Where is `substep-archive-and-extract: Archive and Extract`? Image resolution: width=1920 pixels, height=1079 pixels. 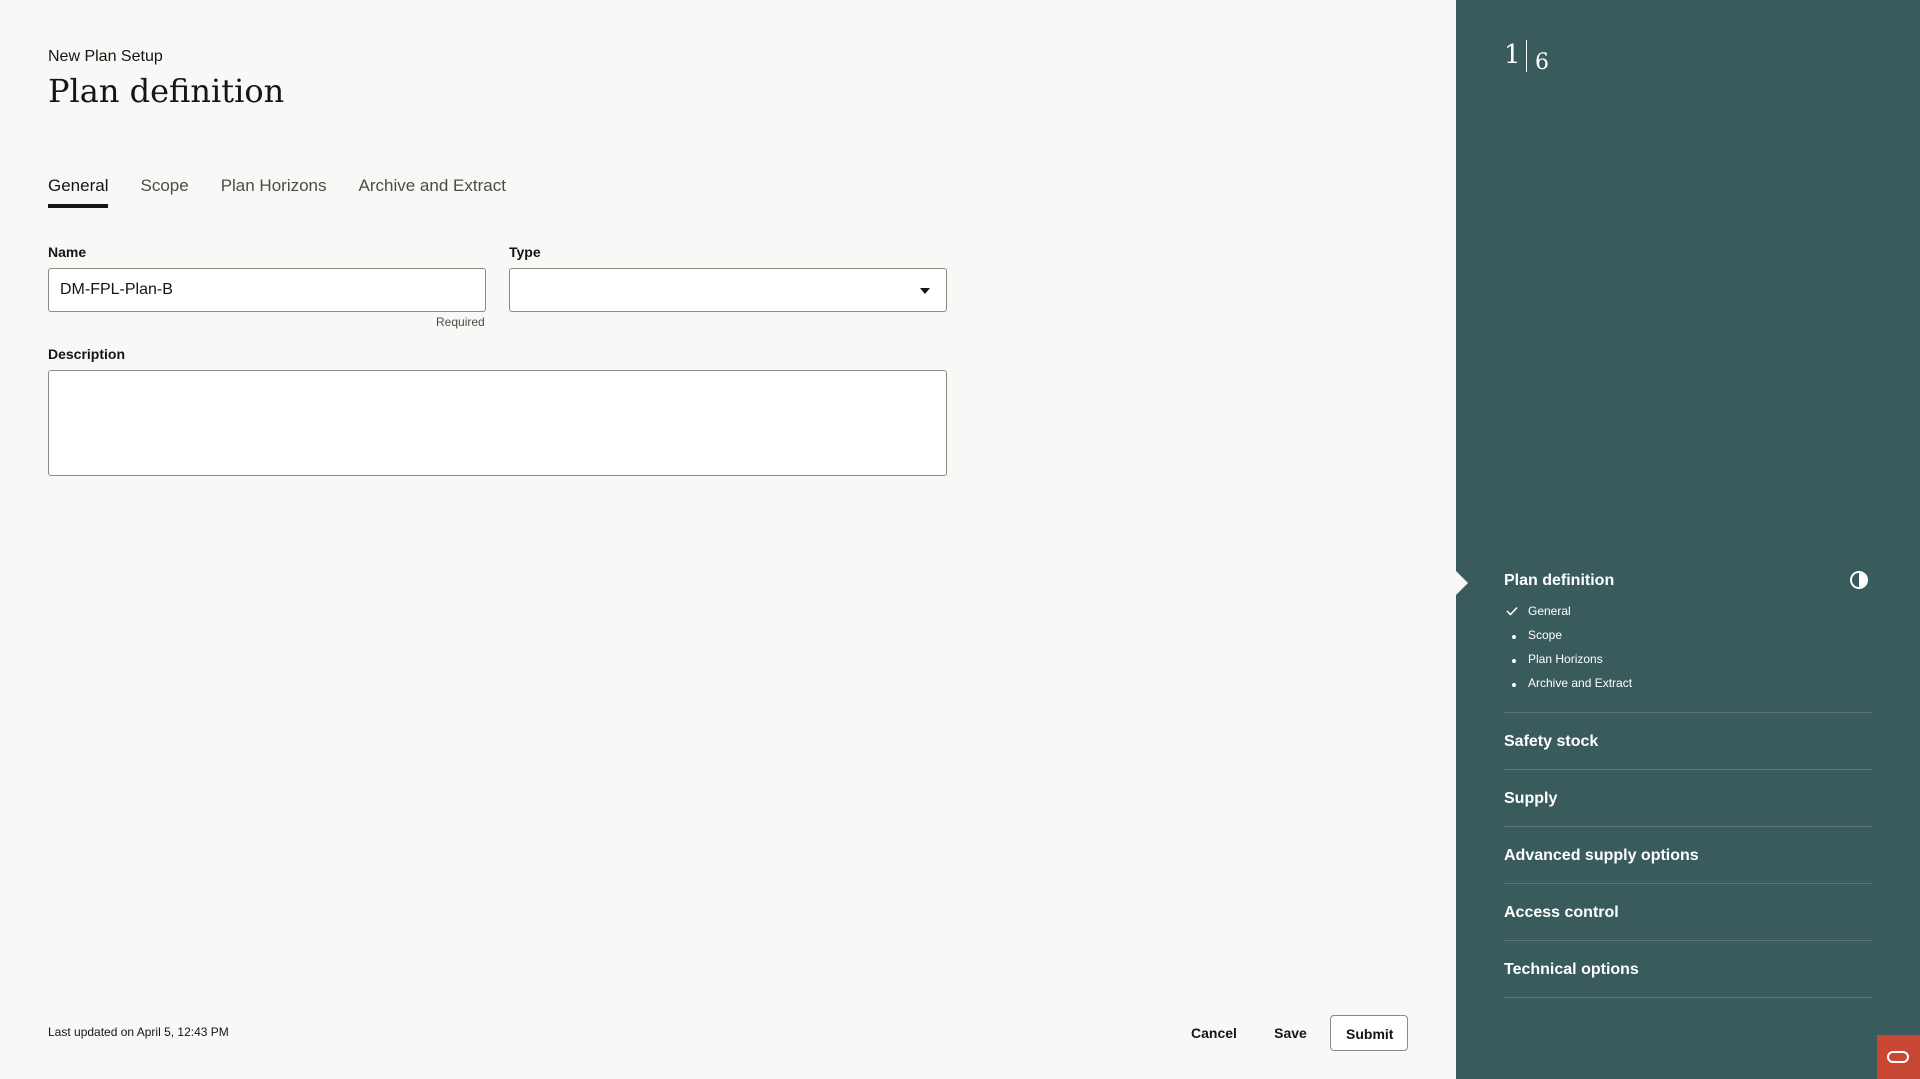 substep-archive-and-extract: Archive and Extract is located at coordinates (1580, 683).